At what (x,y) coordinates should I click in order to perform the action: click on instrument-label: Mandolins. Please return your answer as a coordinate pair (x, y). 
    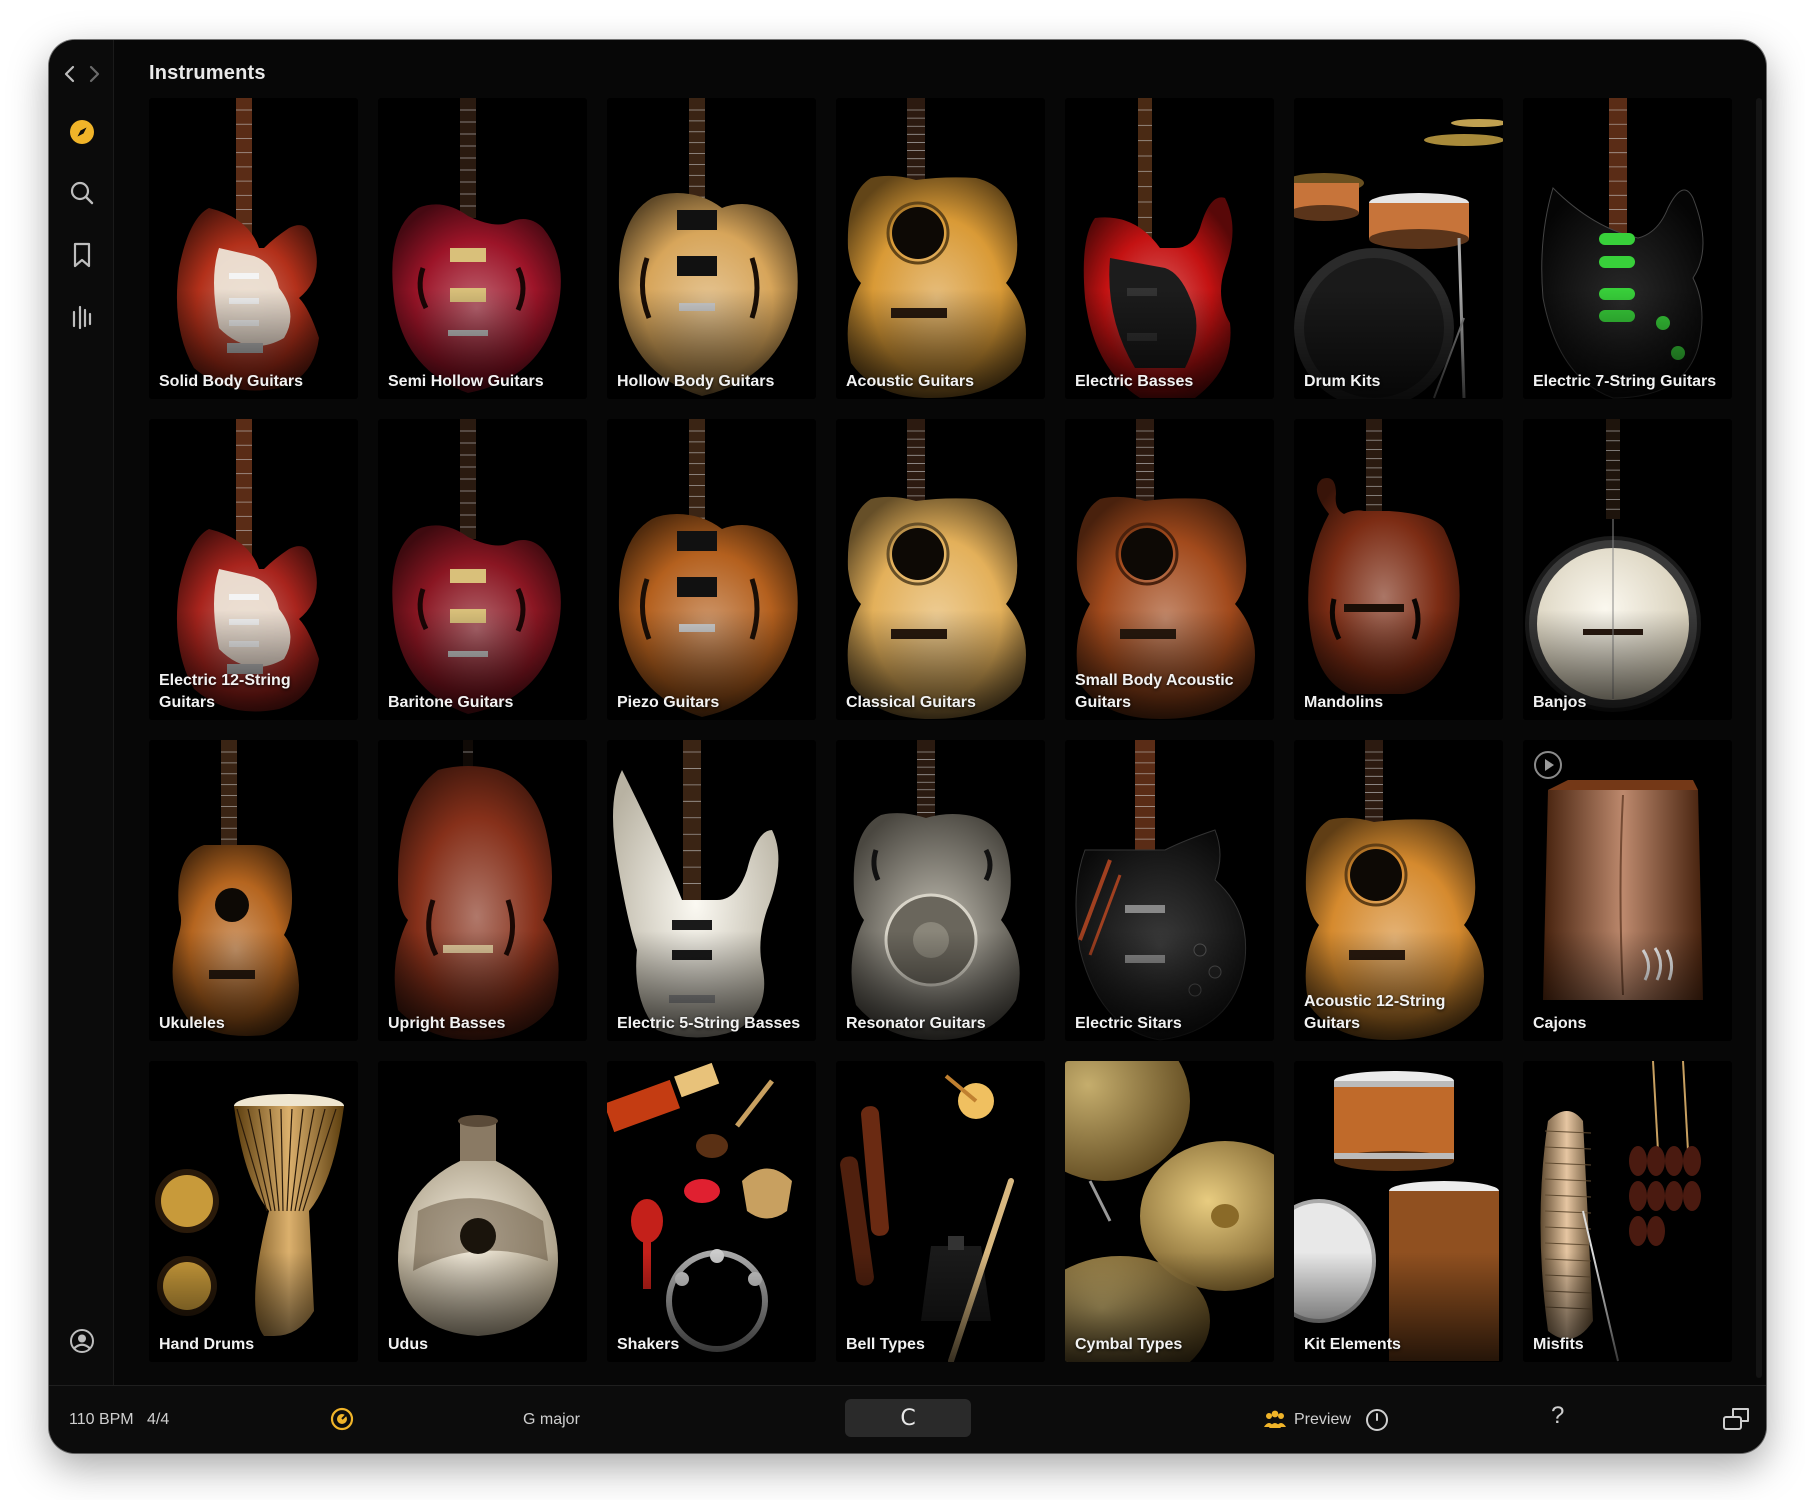
    Looking at the image, I should click on (1344, 702).